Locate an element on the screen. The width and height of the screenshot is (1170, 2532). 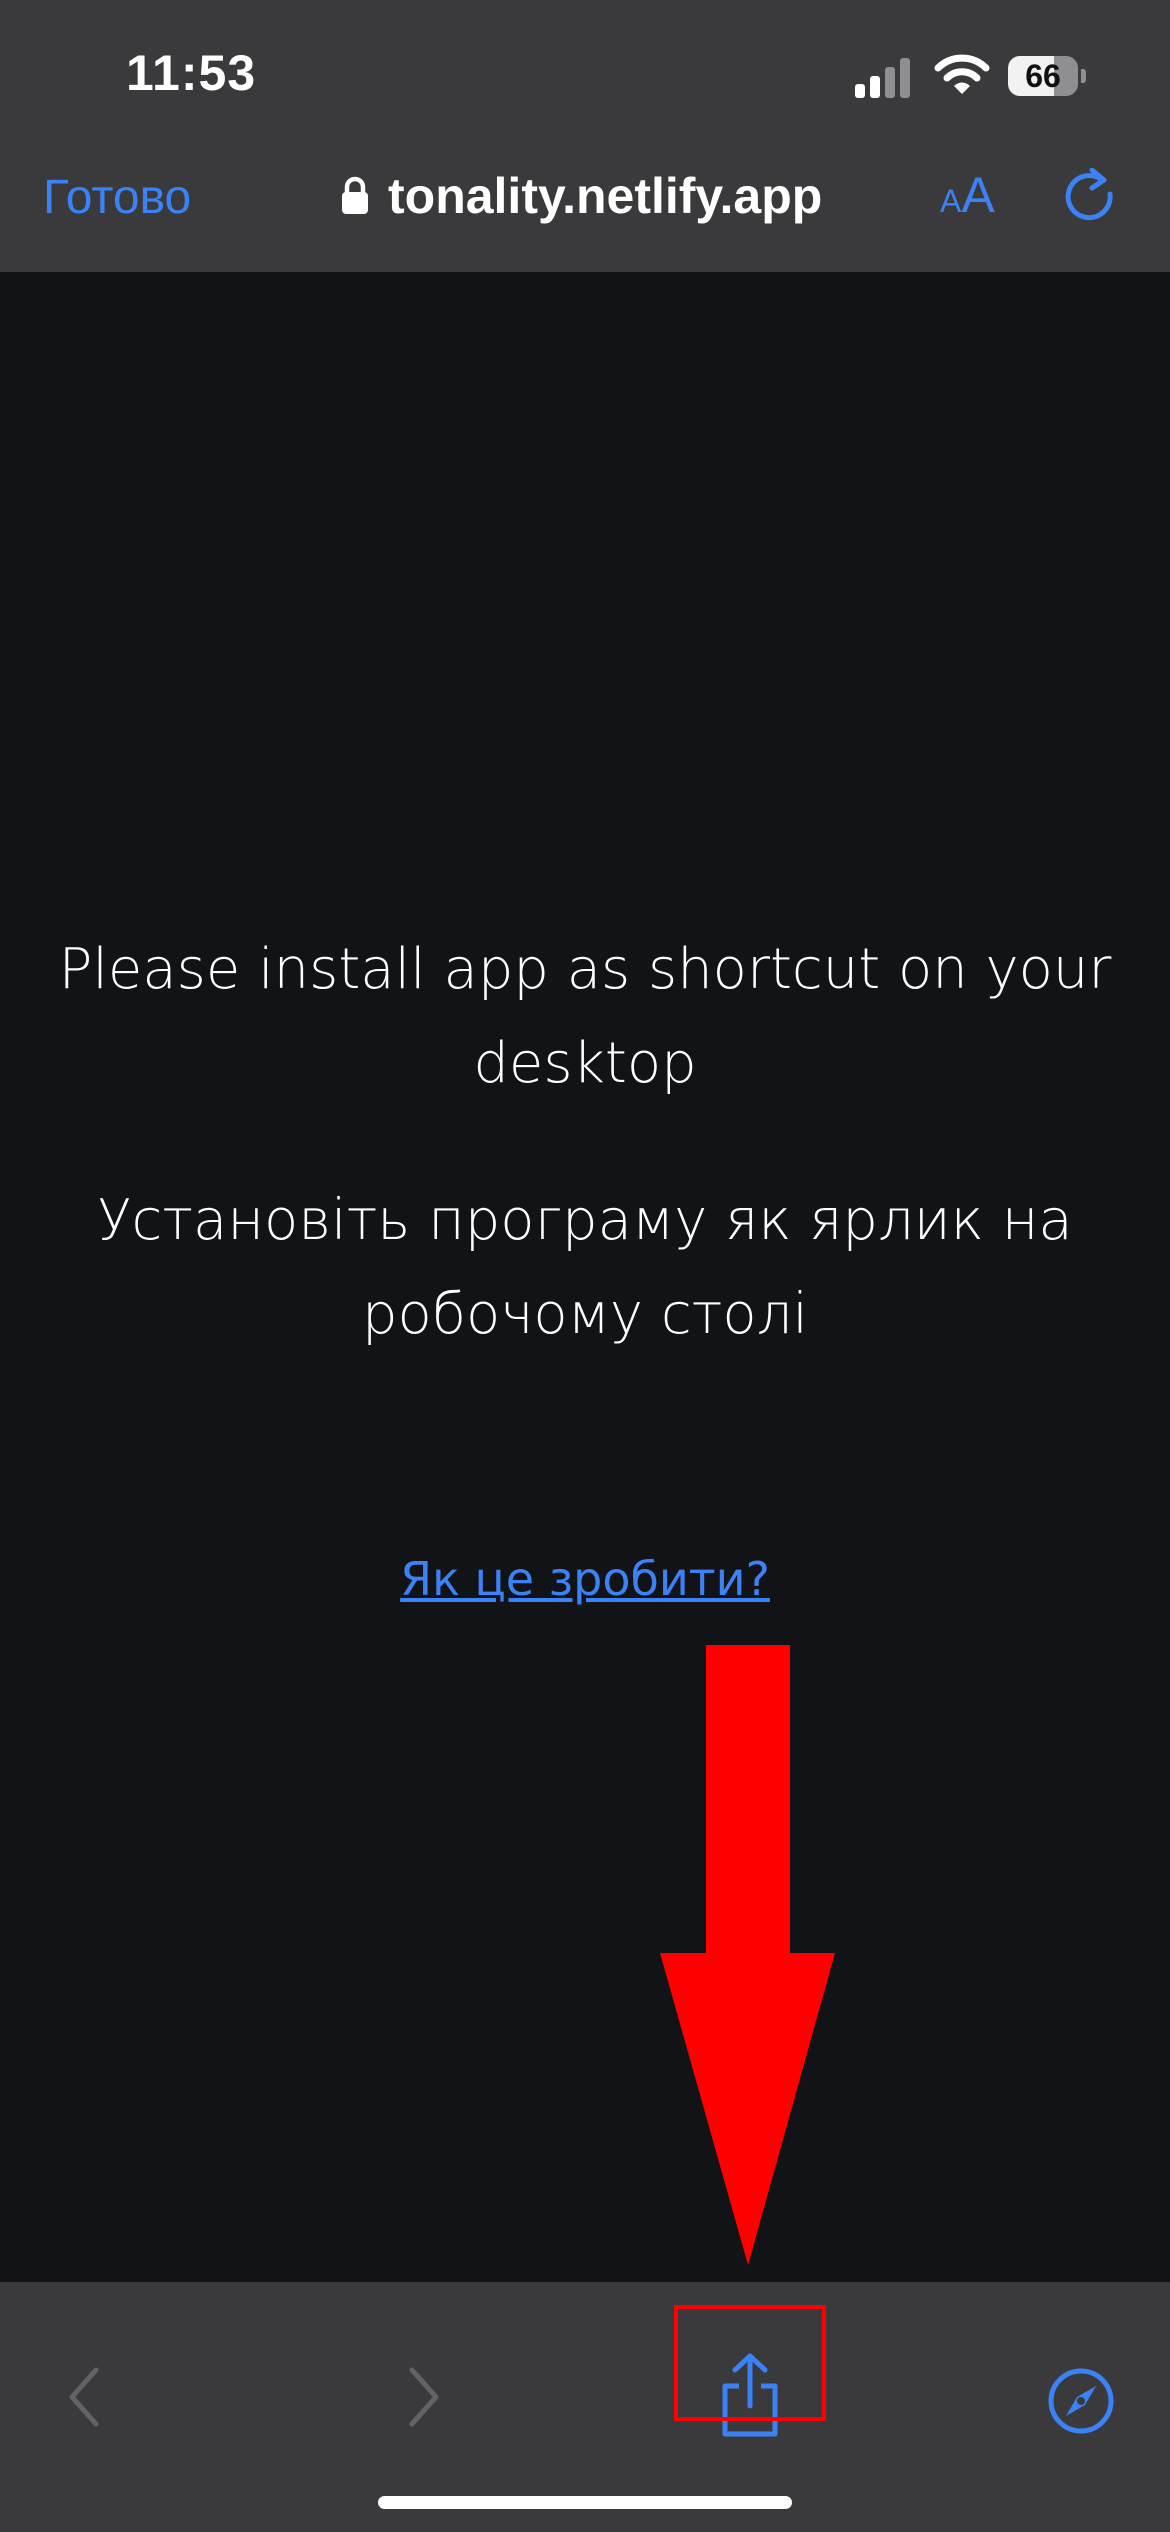
bottom-toolbar is located at coordinates (585, 2407).